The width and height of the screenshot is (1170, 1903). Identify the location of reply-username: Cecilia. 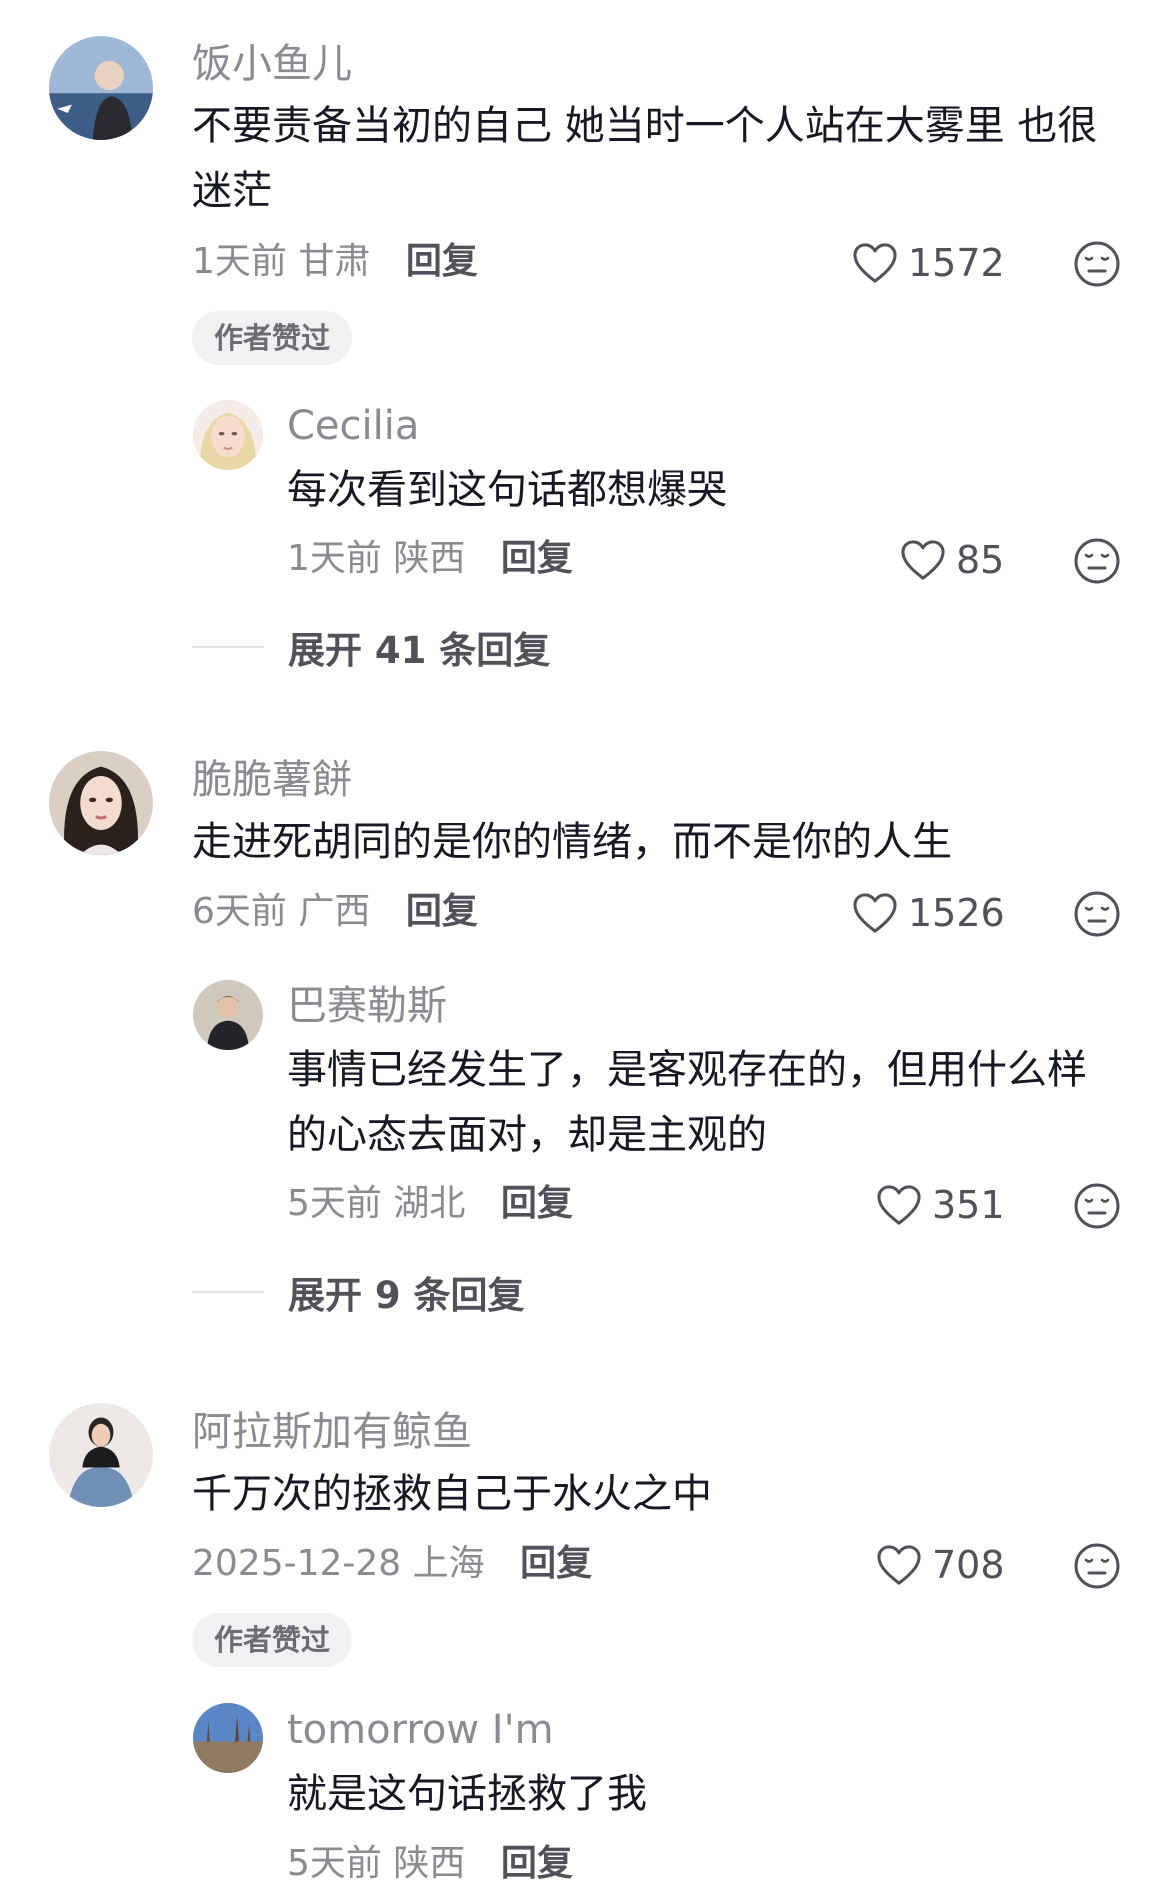
(353, 426).